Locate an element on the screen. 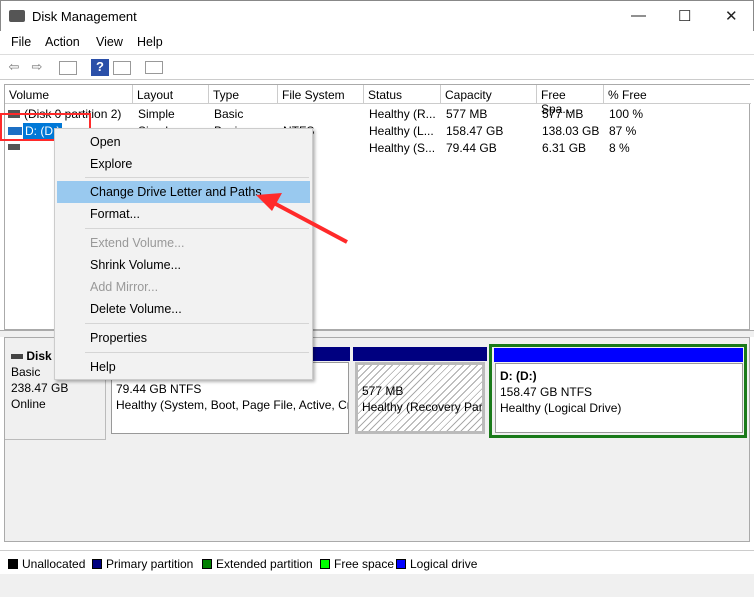 The width and height of the screenshot is (754, 597). disk-size: 238.47 GB is located at coordinates (40, 388).